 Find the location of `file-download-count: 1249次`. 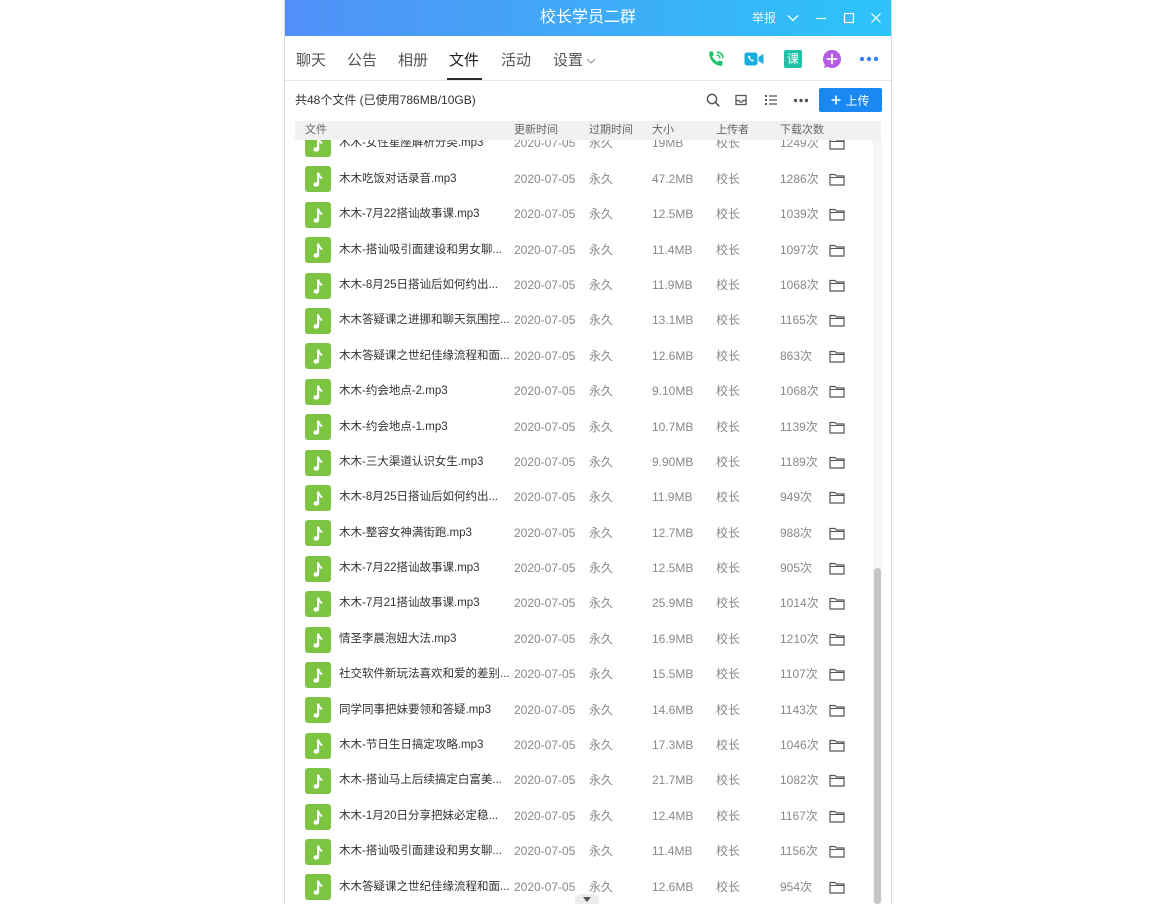

file-download-count: 1249次 is located at coordinates (799, 145).